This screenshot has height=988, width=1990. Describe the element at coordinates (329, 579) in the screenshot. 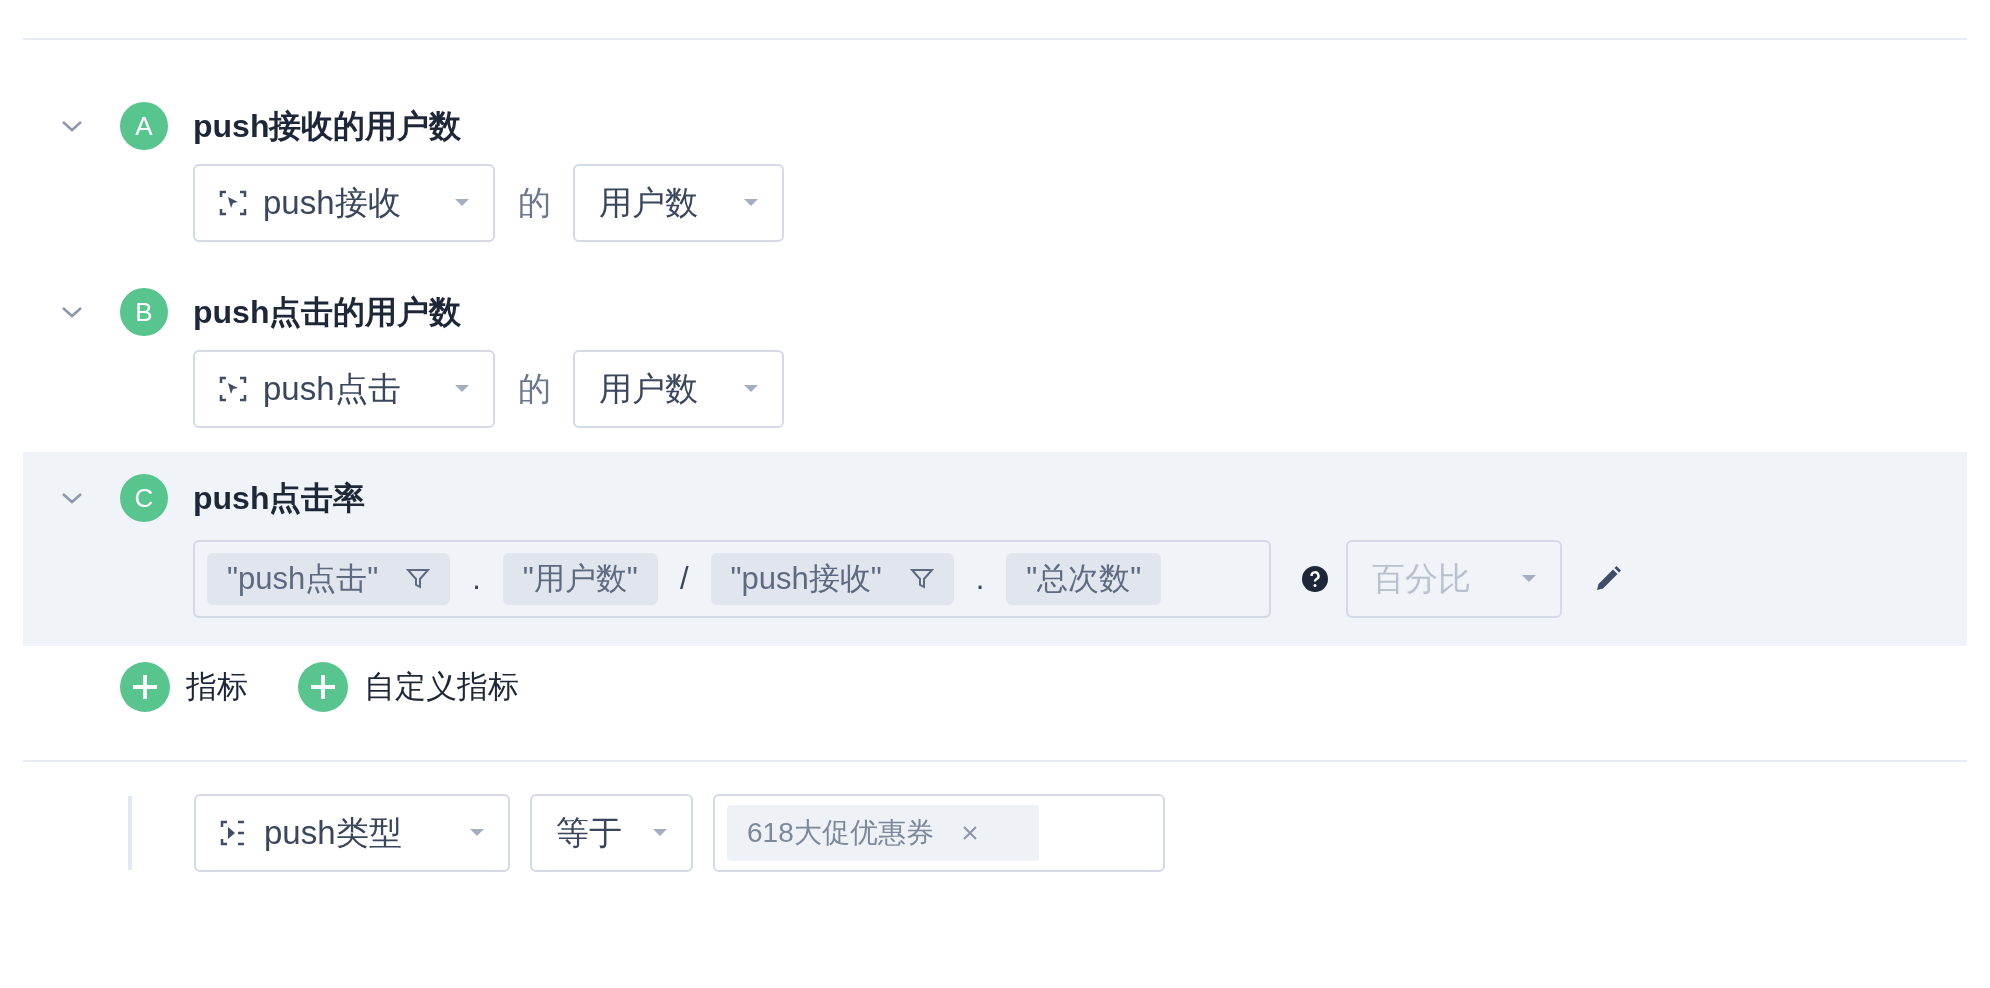

I see `formula-token: "push点击"` at that location.